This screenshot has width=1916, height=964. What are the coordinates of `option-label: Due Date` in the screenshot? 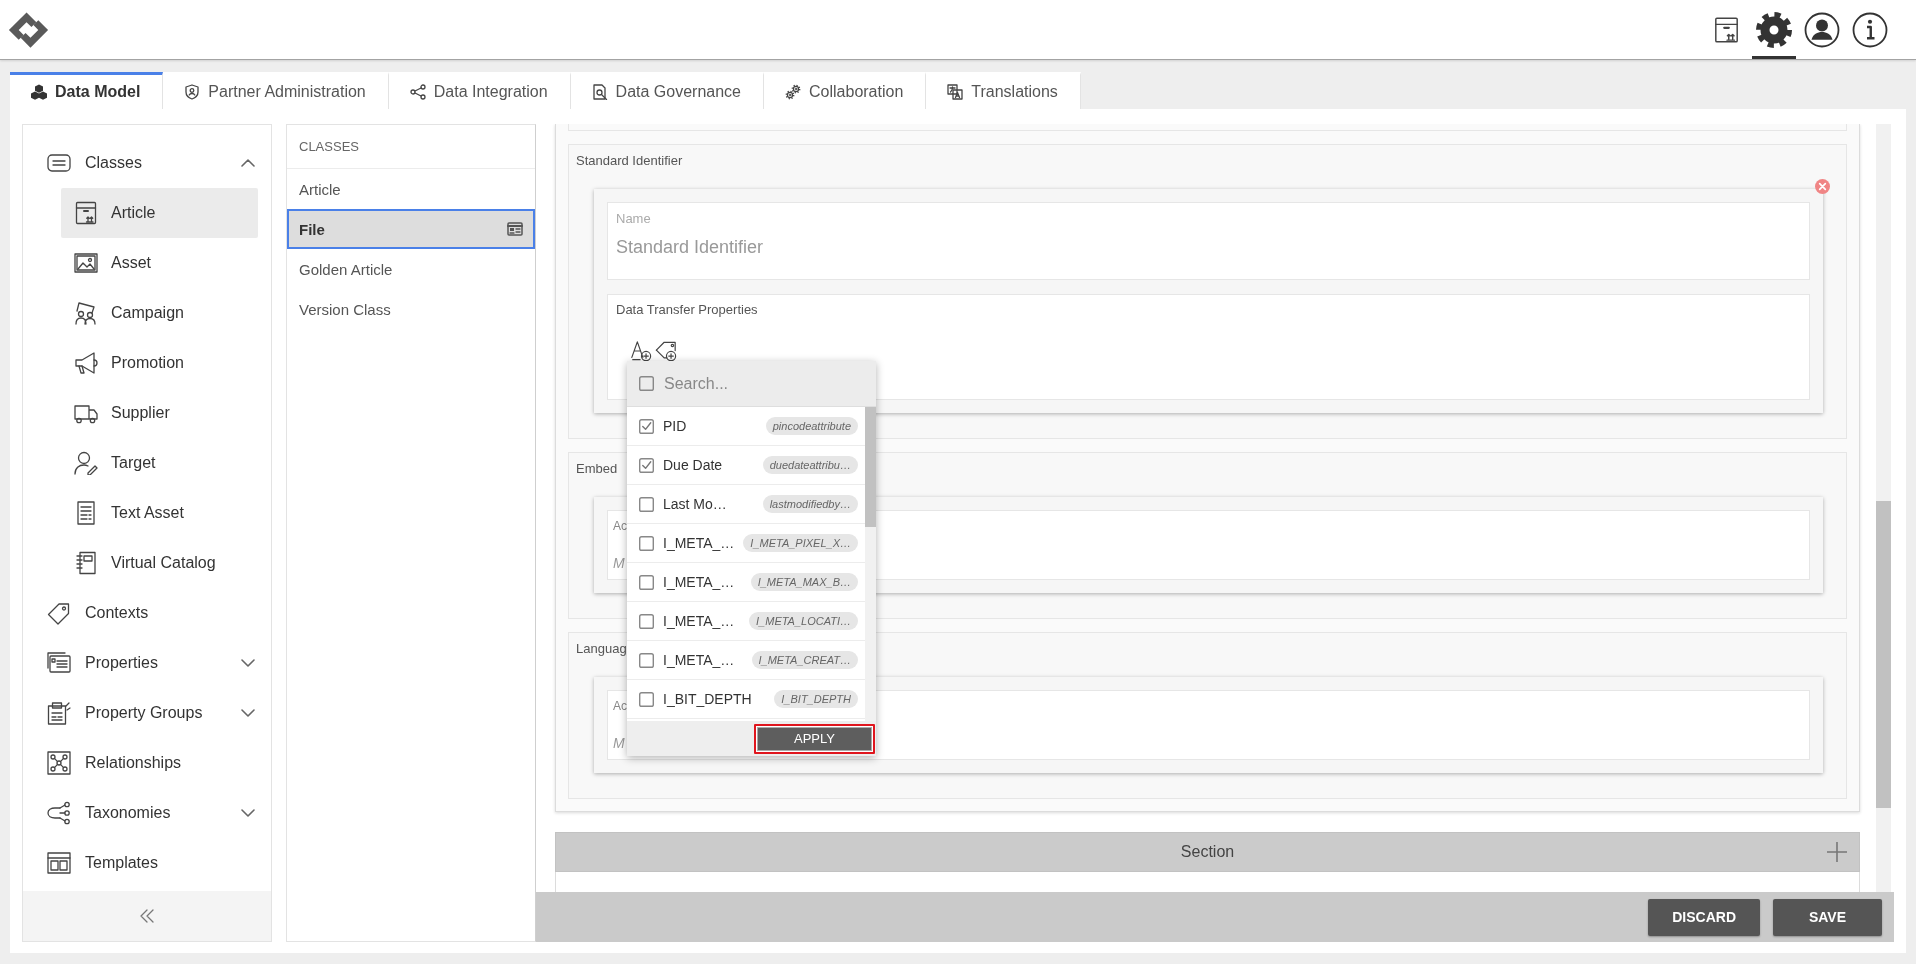 It's located at (693, 465).